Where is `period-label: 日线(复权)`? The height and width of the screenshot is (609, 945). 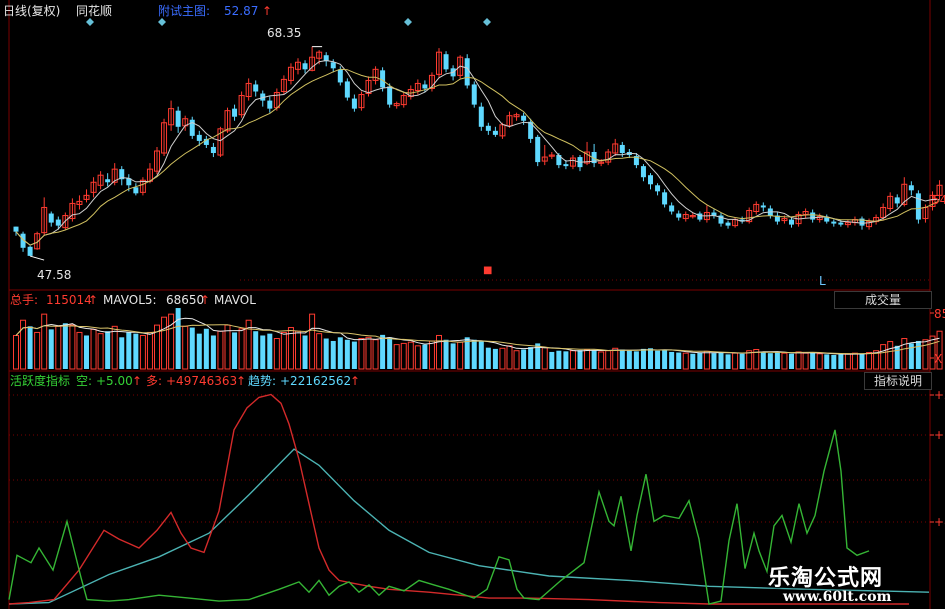 period-label: 日线(复权) is located at coordinates (31, 11).